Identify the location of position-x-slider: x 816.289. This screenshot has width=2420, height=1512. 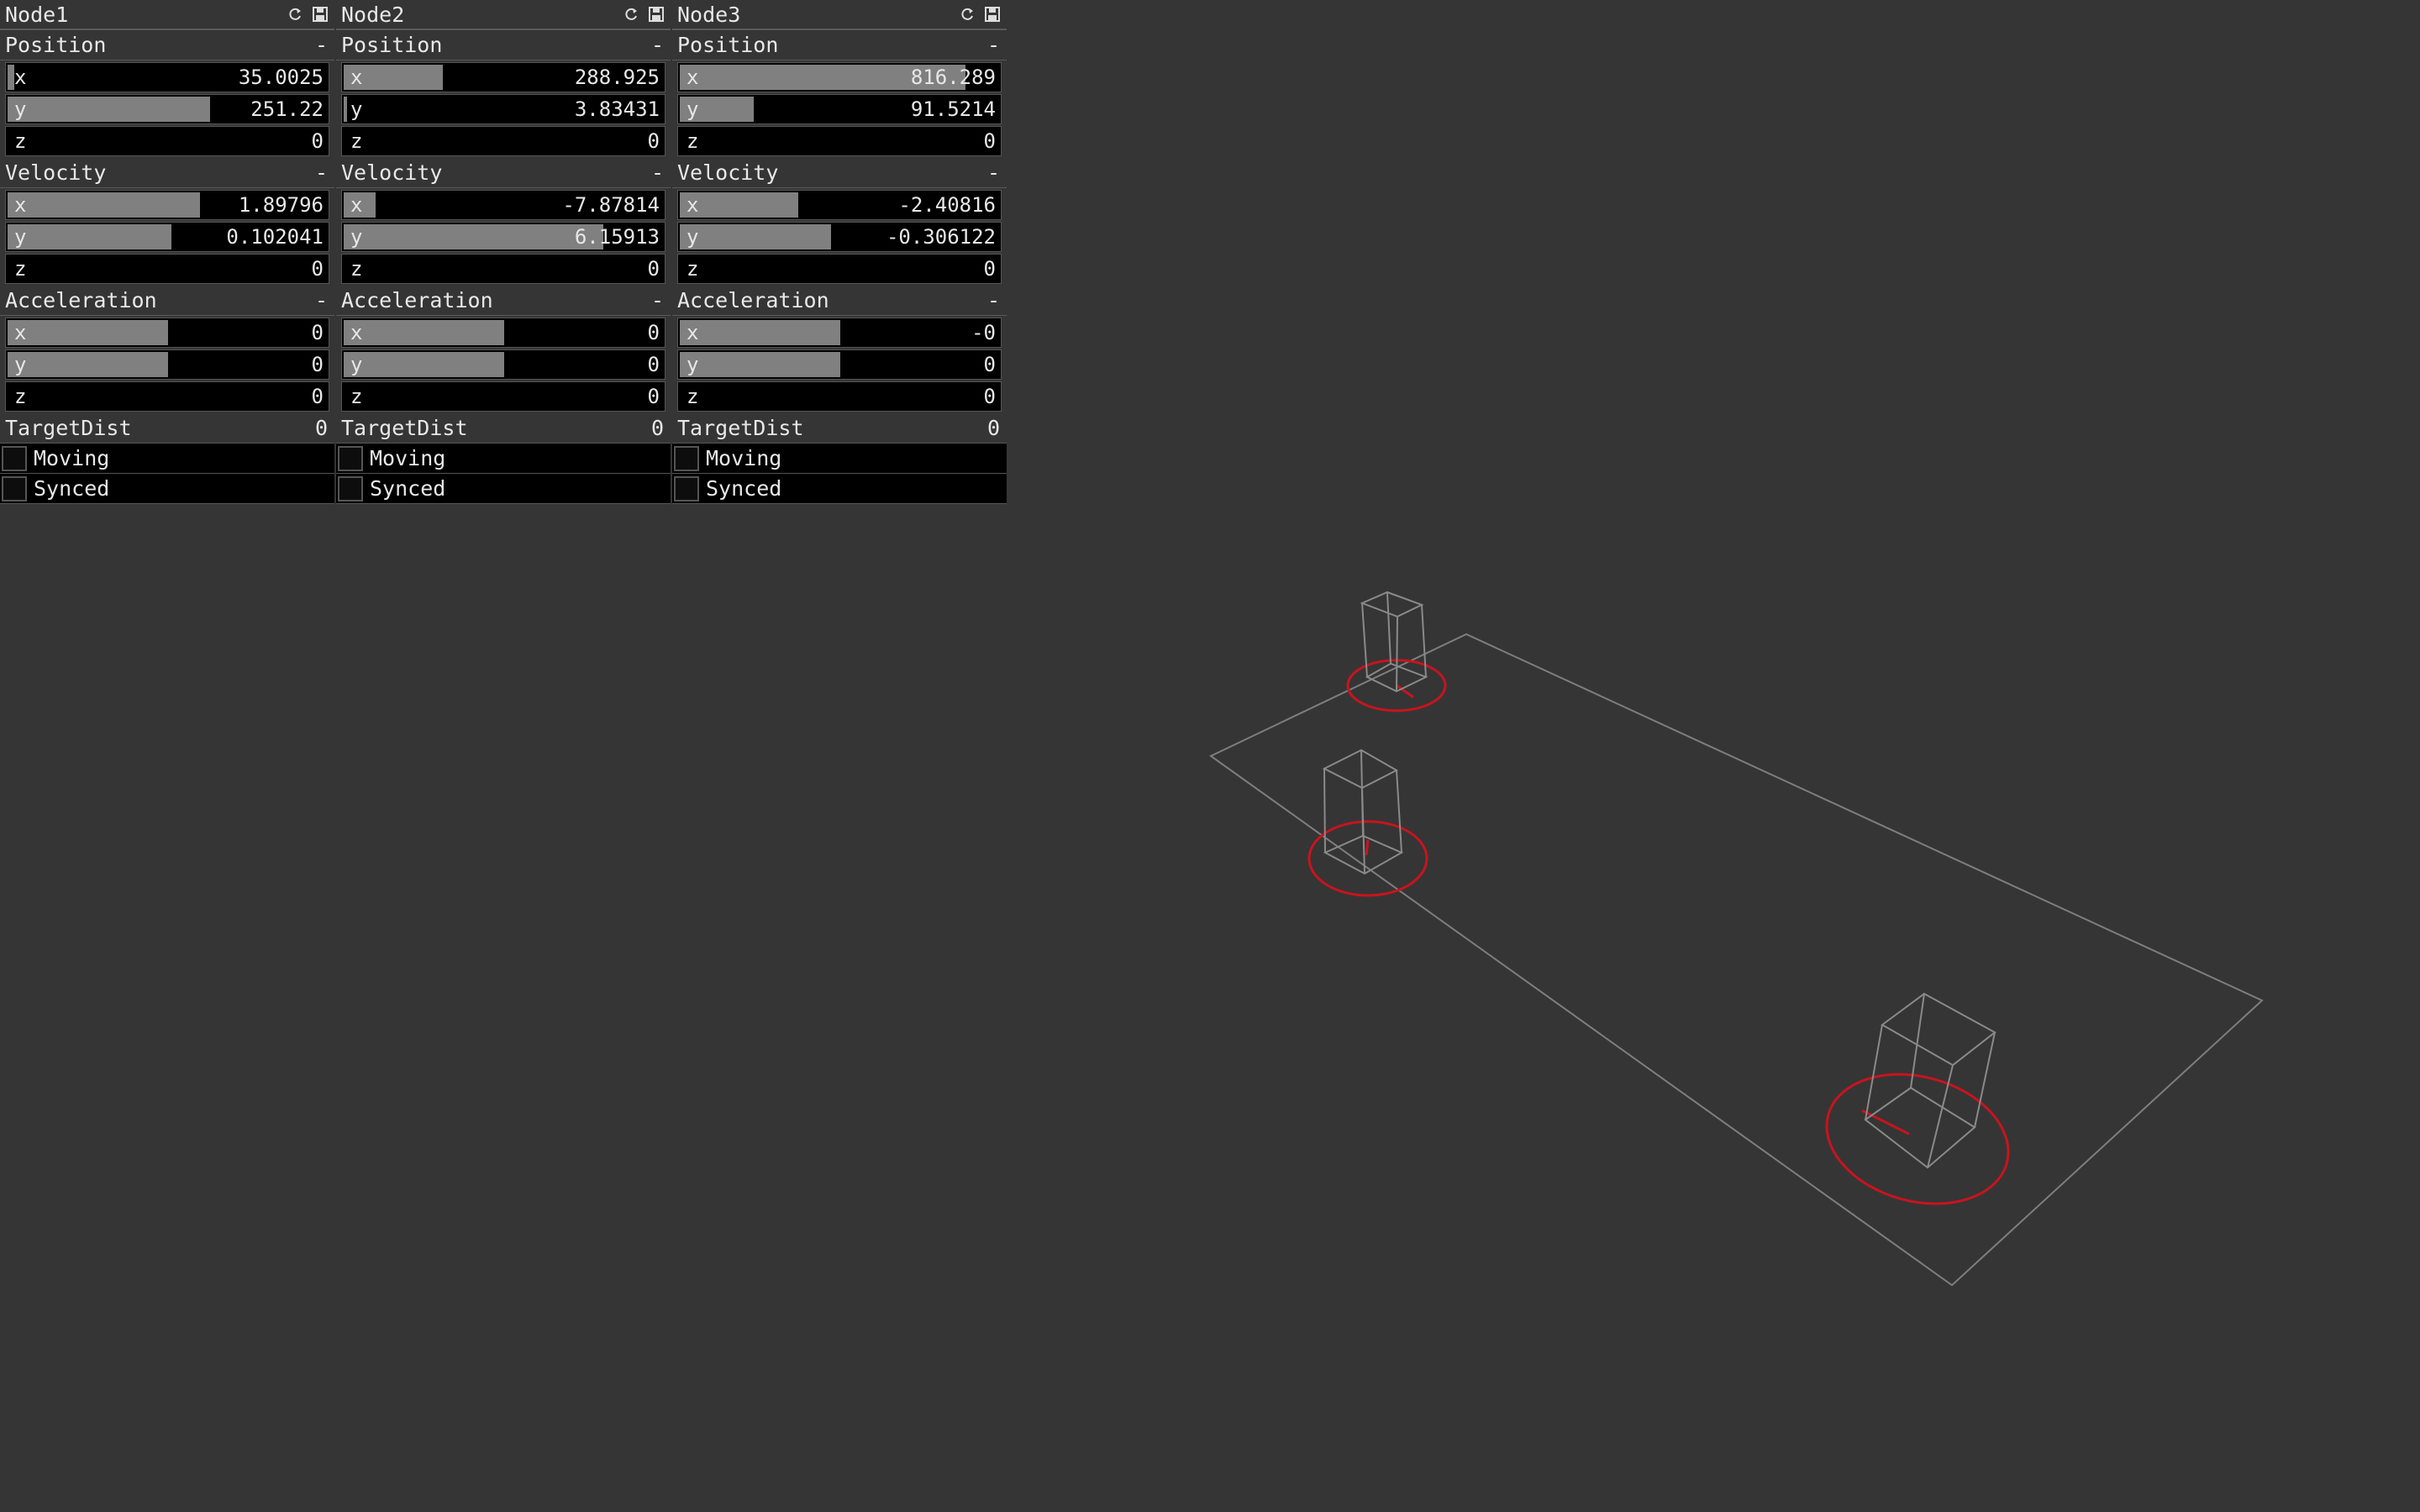
(840, 77).